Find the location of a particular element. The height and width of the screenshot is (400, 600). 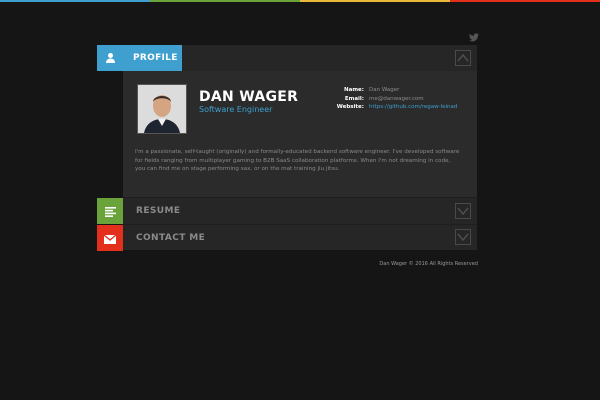

chevron-up-icon is located at coordinates (463, 57).